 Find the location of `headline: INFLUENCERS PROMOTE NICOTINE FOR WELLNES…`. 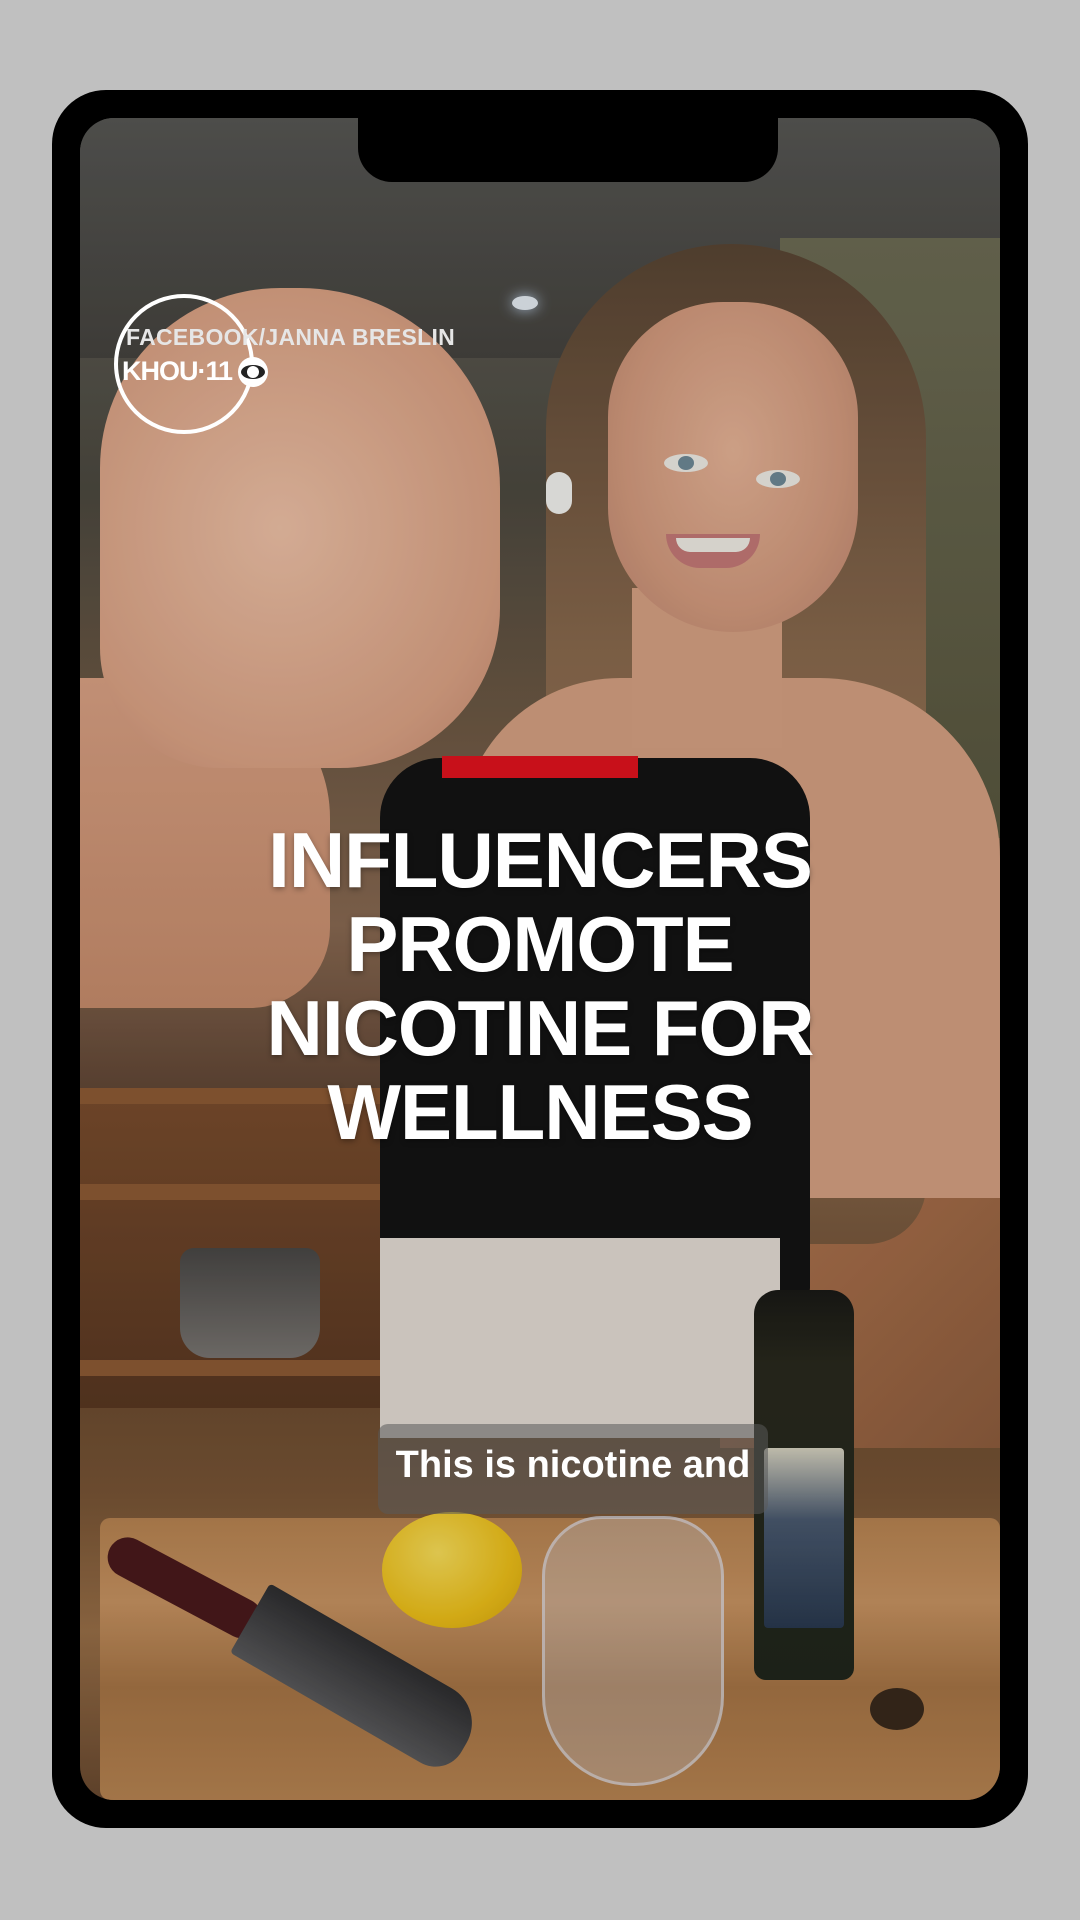

headline: INFLUENCERS PROMOTE NICOTINE FOR WELLNES… is located at coordinates (540, 986).